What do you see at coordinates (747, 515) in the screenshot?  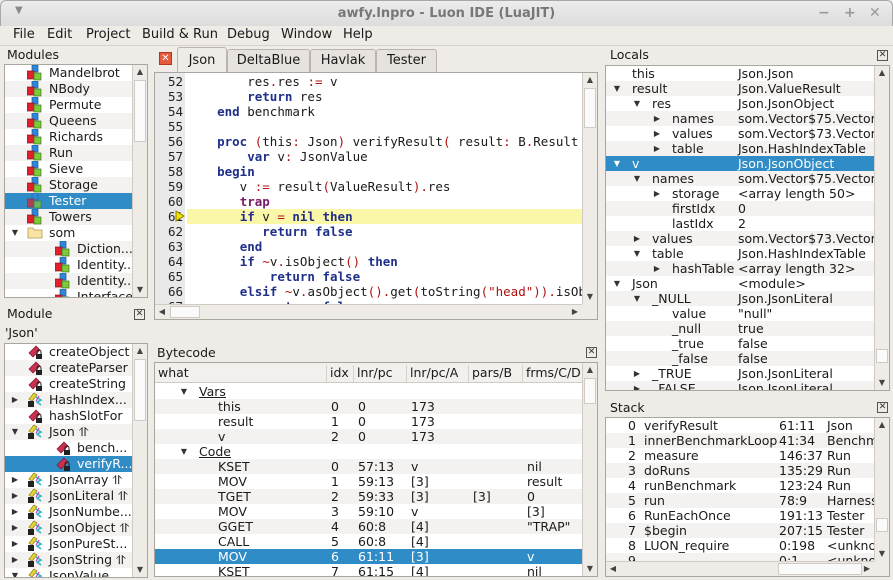 I see `stack-frame: 6 RunEachOnce 191:13 Tester` at bounding box center [747, 515].